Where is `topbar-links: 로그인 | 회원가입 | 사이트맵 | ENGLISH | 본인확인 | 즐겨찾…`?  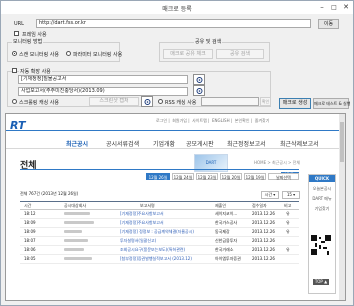 topbar-links: 로그인 | 회원가입 | 사이트맵 | ENGLISH | 본인확인 | 즐겨찾… is located at coordinates (213, 120).